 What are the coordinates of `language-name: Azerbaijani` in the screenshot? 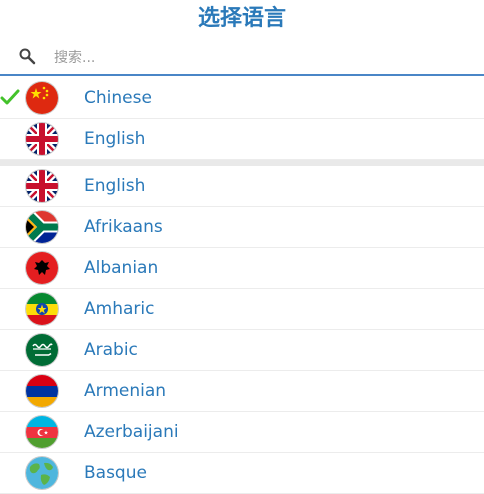 It's located at (131, 432).